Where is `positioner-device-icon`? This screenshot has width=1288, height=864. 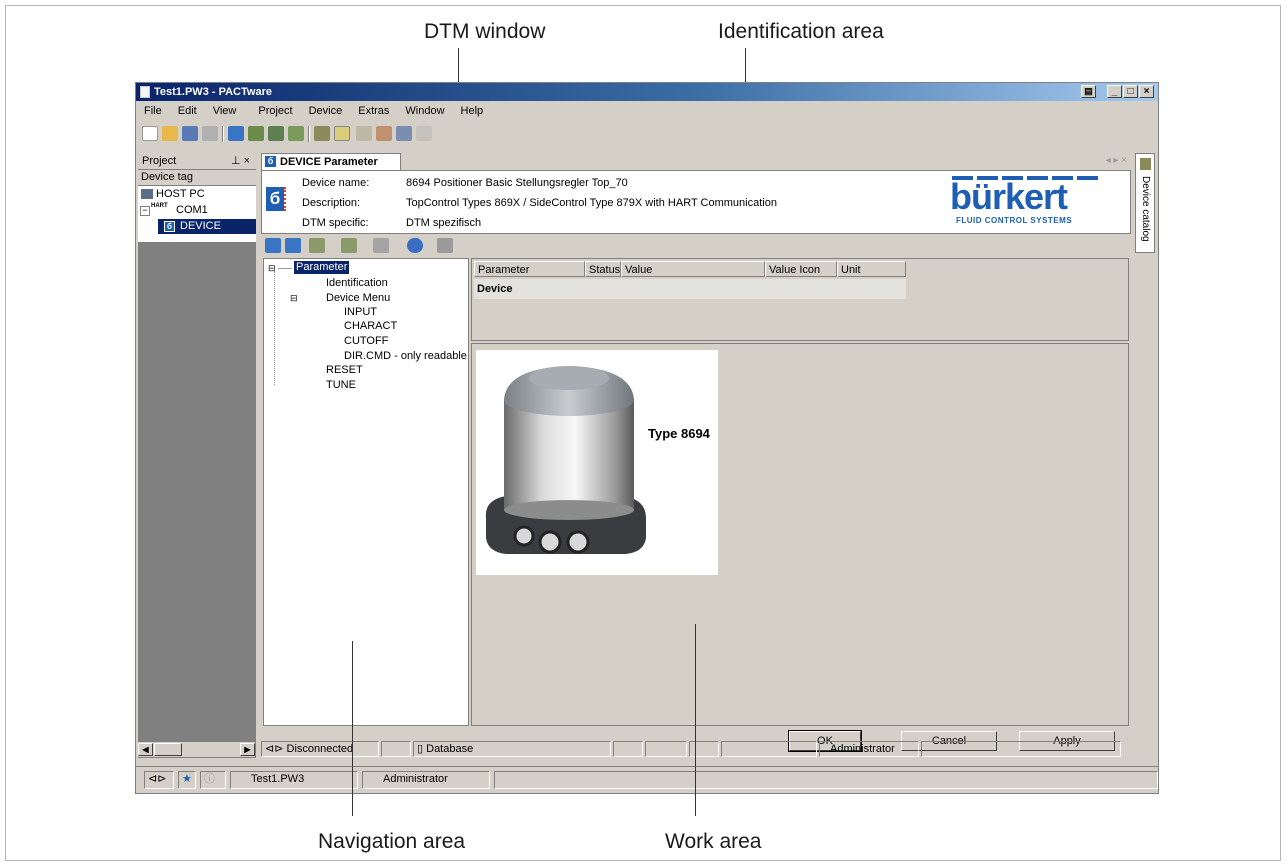 positioner-device-icon is located at coordinates (565, 460).